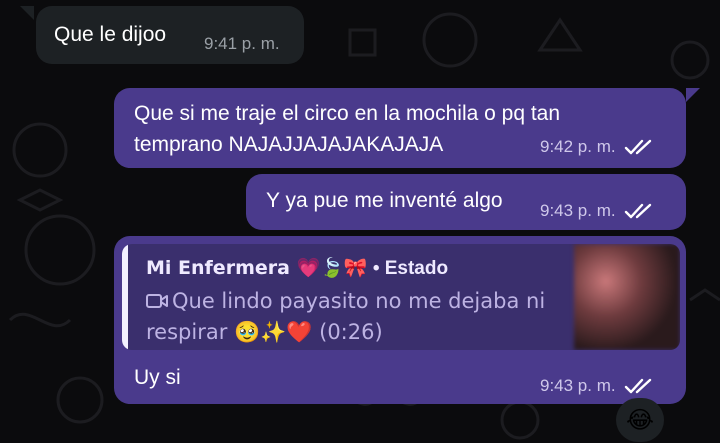  What do you see at coordinates (693, 95) in the screenshot?
I see `outgoing-bubble-tail` at bounding box center [693, 95].